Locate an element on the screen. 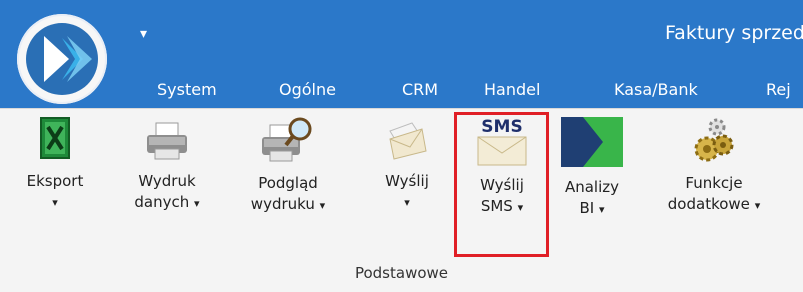 Image resolution: width=803 pixels, height=292 pixels. app-logo-icon is located at coordinates (62, 59).